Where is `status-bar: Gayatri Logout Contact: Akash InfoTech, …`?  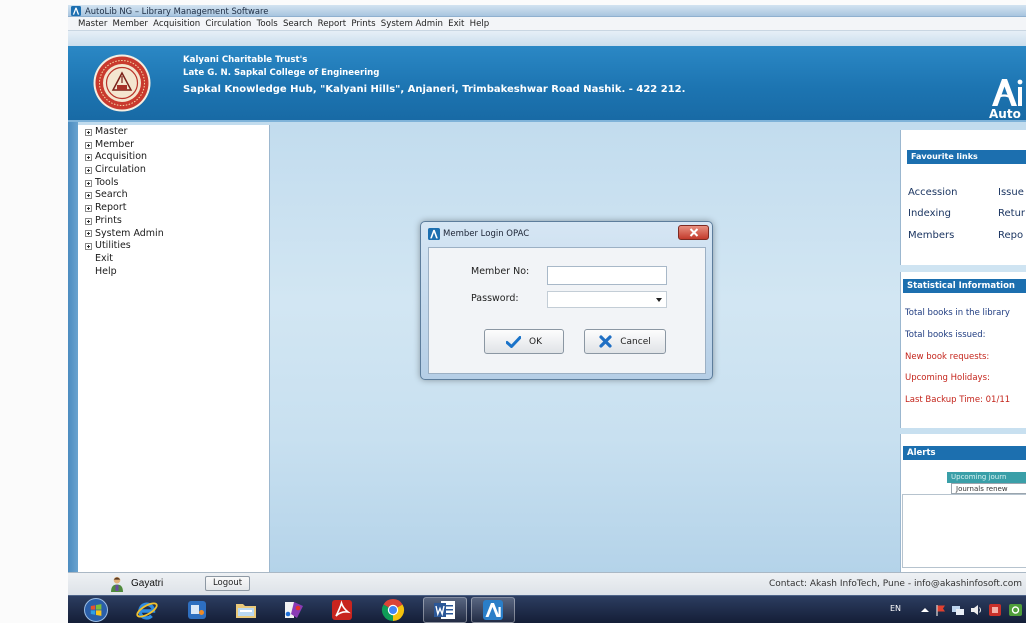
status-bar: Gayatri Logout Contact: Akash InfoTech, … is located at coordinates (547, 583).